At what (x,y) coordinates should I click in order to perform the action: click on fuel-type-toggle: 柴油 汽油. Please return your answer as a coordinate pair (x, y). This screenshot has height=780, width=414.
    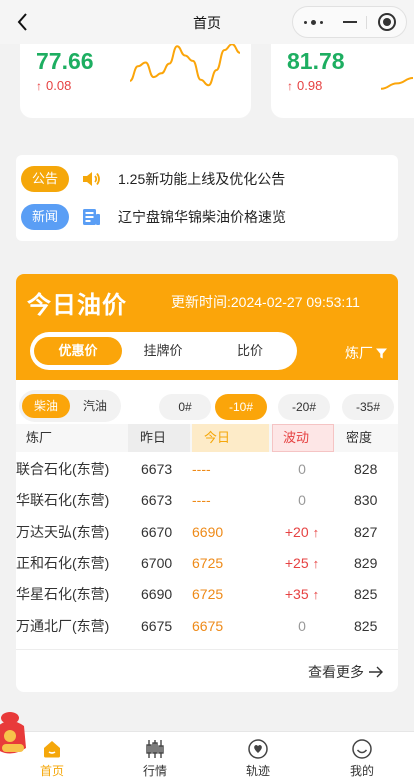
    Looking at the image, I should click on (70, 406).